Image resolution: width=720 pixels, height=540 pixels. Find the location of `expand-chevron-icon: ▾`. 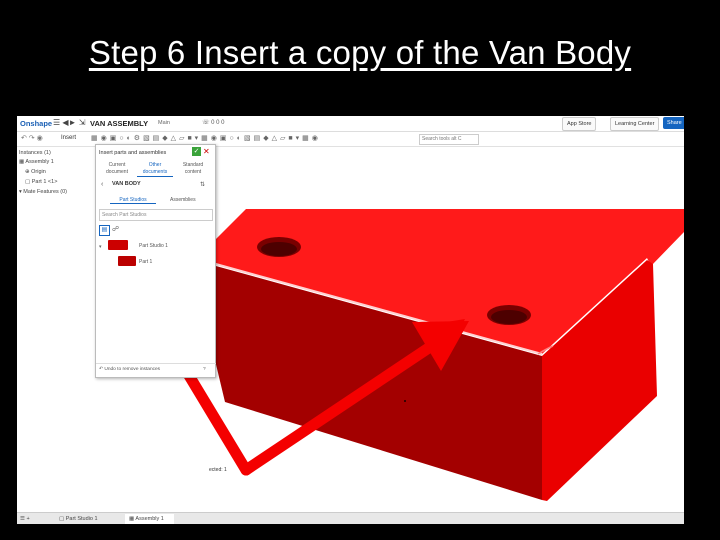

expand-chevron-icon: ▾ is located at coordinates (100, 247).